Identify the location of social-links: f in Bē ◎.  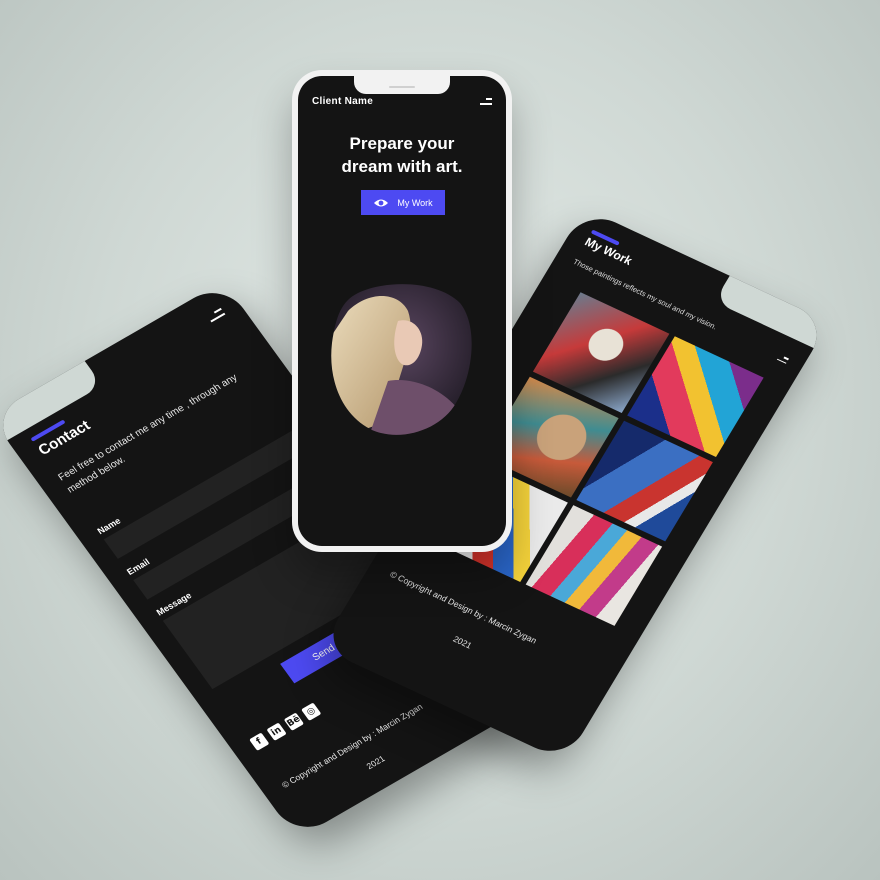
(285, 726).